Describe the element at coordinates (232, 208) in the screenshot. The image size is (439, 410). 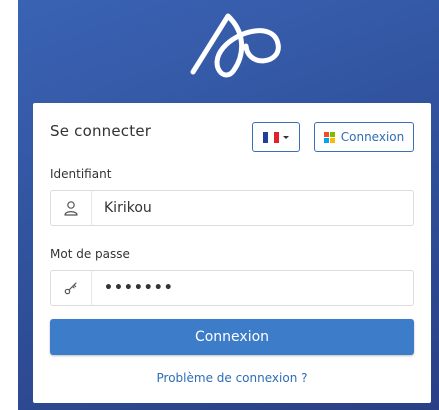
I see `username-field: Kirikou` at that location.